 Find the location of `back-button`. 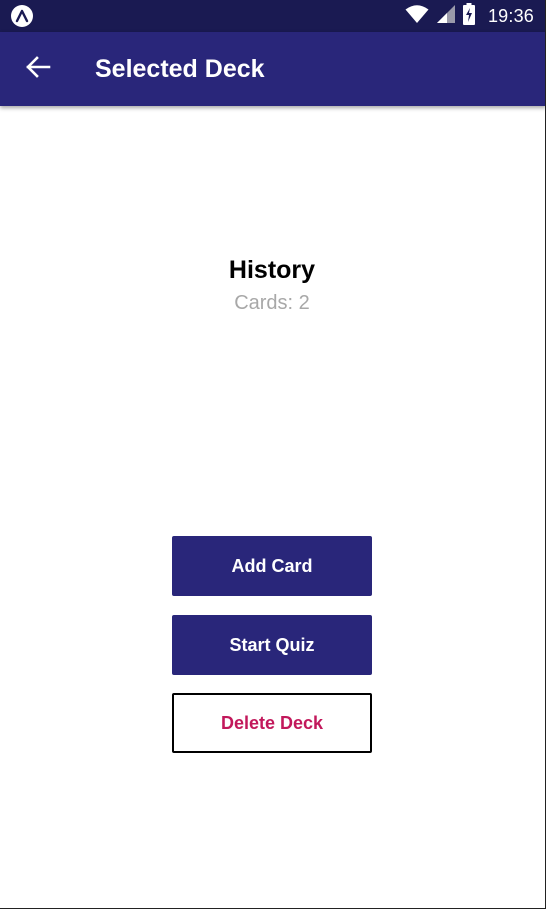

back-button is located at coordinates (38, 69).